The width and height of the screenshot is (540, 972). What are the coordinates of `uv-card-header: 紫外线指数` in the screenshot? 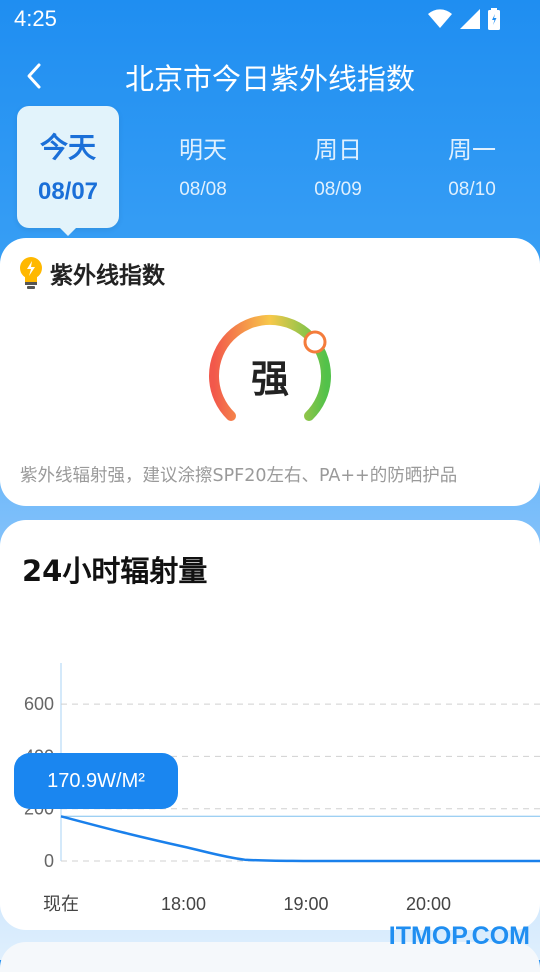 It's located at (91, 273).